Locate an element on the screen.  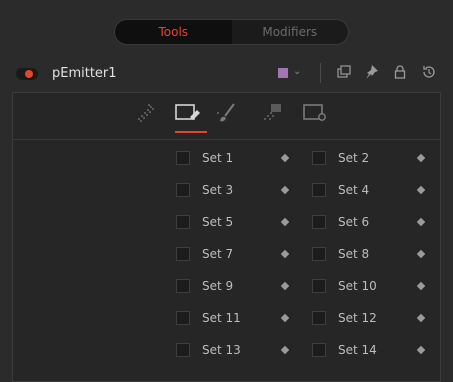
node-name: pEmitter1 is located at coordinates (84, 73).